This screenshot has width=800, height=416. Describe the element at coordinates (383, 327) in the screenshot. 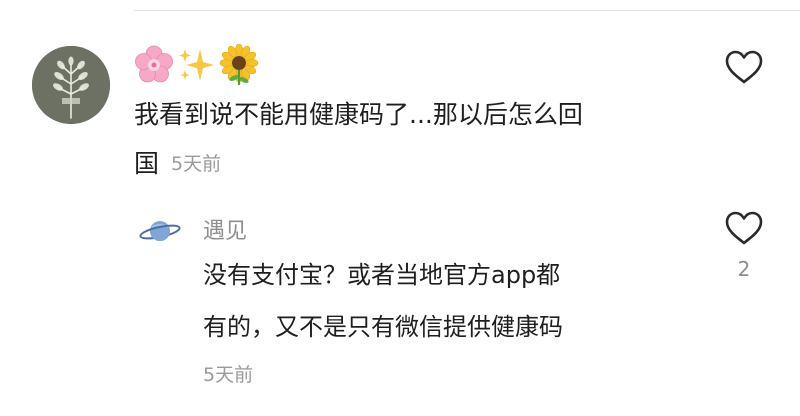

I see `reply-text-line2: 有的，又不是只有微信提供健康码` at that location.